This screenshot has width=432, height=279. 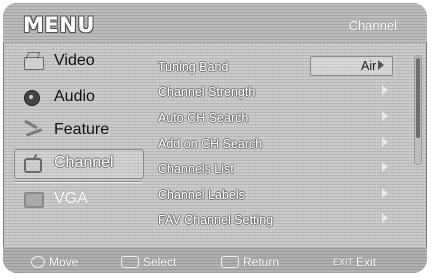 What do you see at coordinates (82, 129) in the screenshot?
I see `sidebar-item-label: Feature` at bounding box center [82, 129].